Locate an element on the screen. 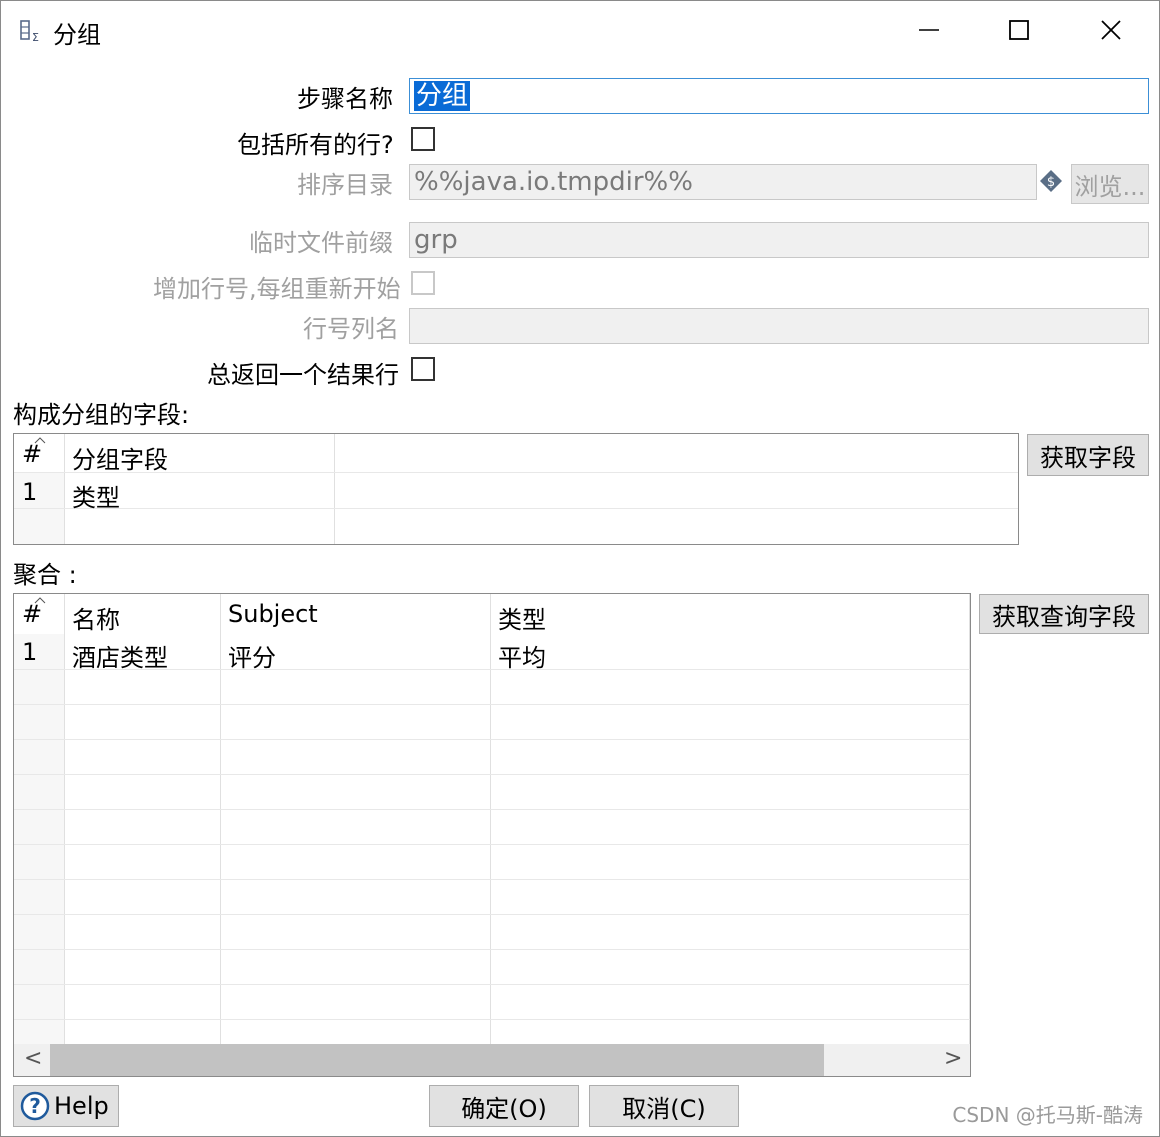 This screenshot has width=1160, height=1137. watermark: CSDN @托马斯-酷涛 is located at coordinates (1047, 1115).